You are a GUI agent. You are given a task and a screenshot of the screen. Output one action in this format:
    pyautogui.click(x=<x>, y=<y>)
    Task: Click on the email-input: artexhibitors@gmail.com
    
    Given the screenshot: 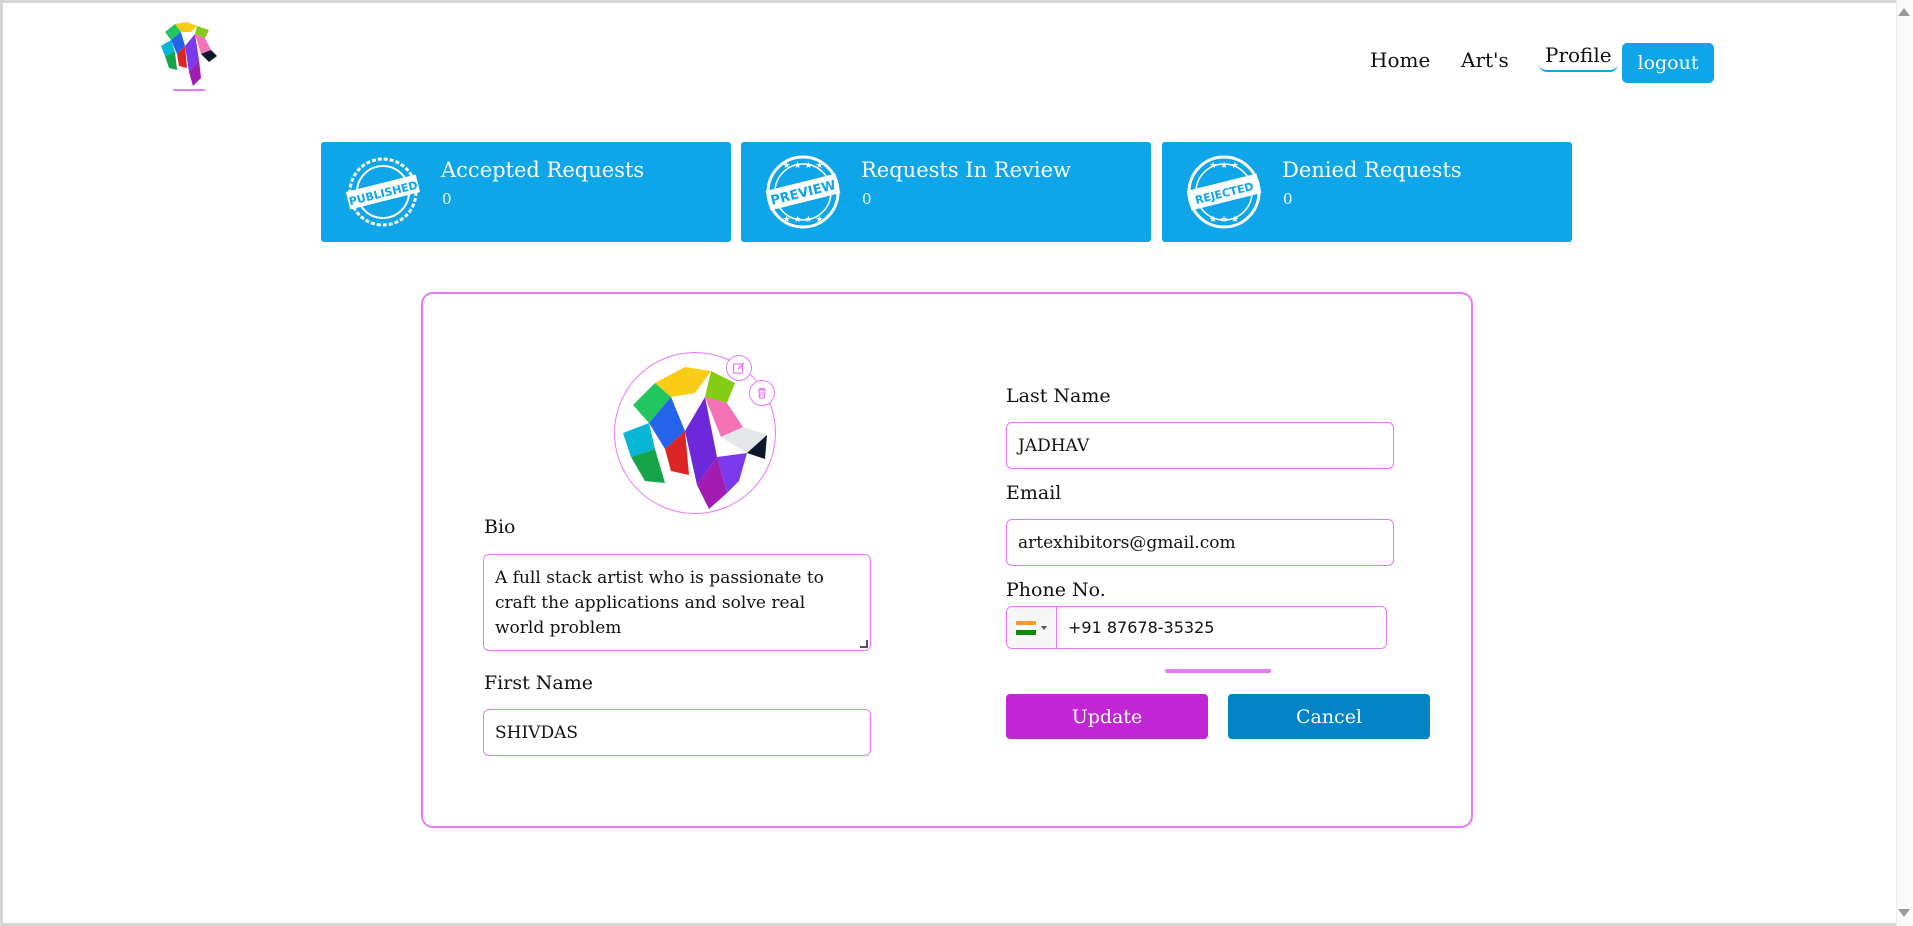 What is the action you would take?
    pyautogui.click(x=1200, y=542)
    